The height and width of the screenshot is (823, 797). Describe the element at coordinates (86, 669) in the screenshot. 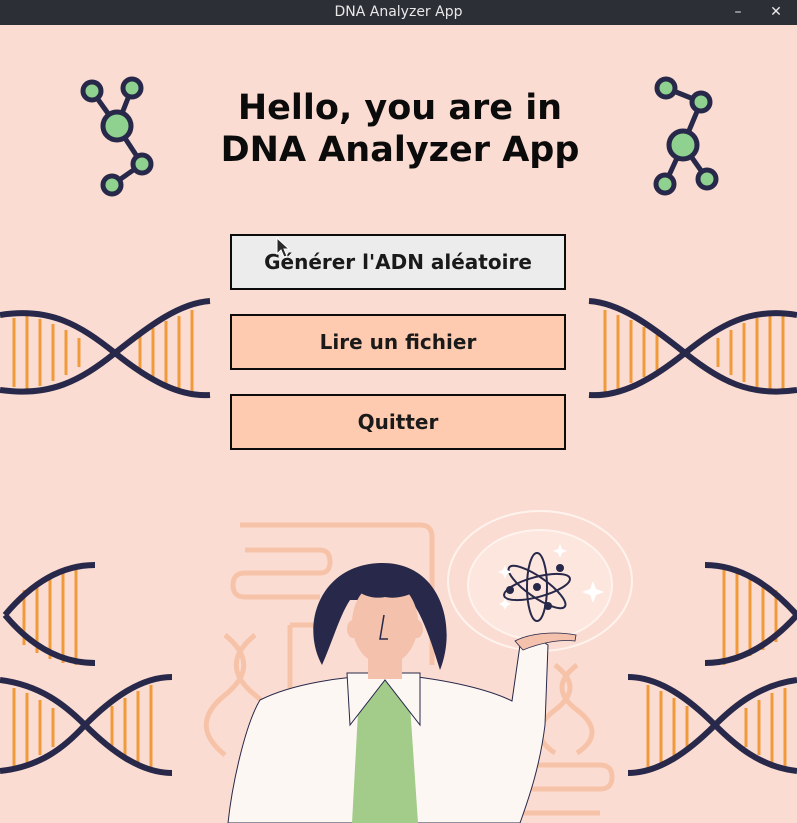

I see `dna-bottom-left-icon` at that location.